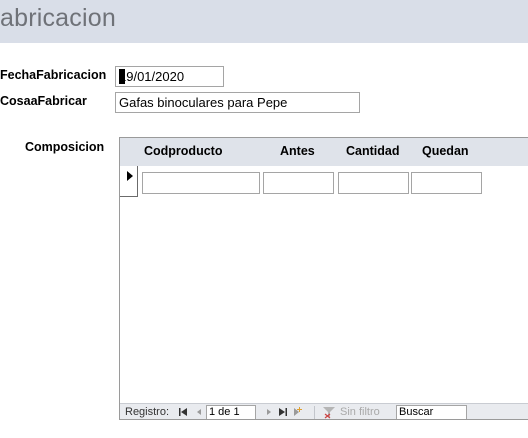 The height and width of the screenshot is (438, 528). Describe the element at coordinates (297, 151) in the screenshot. I see `column-header-antes: Antes` at that location.